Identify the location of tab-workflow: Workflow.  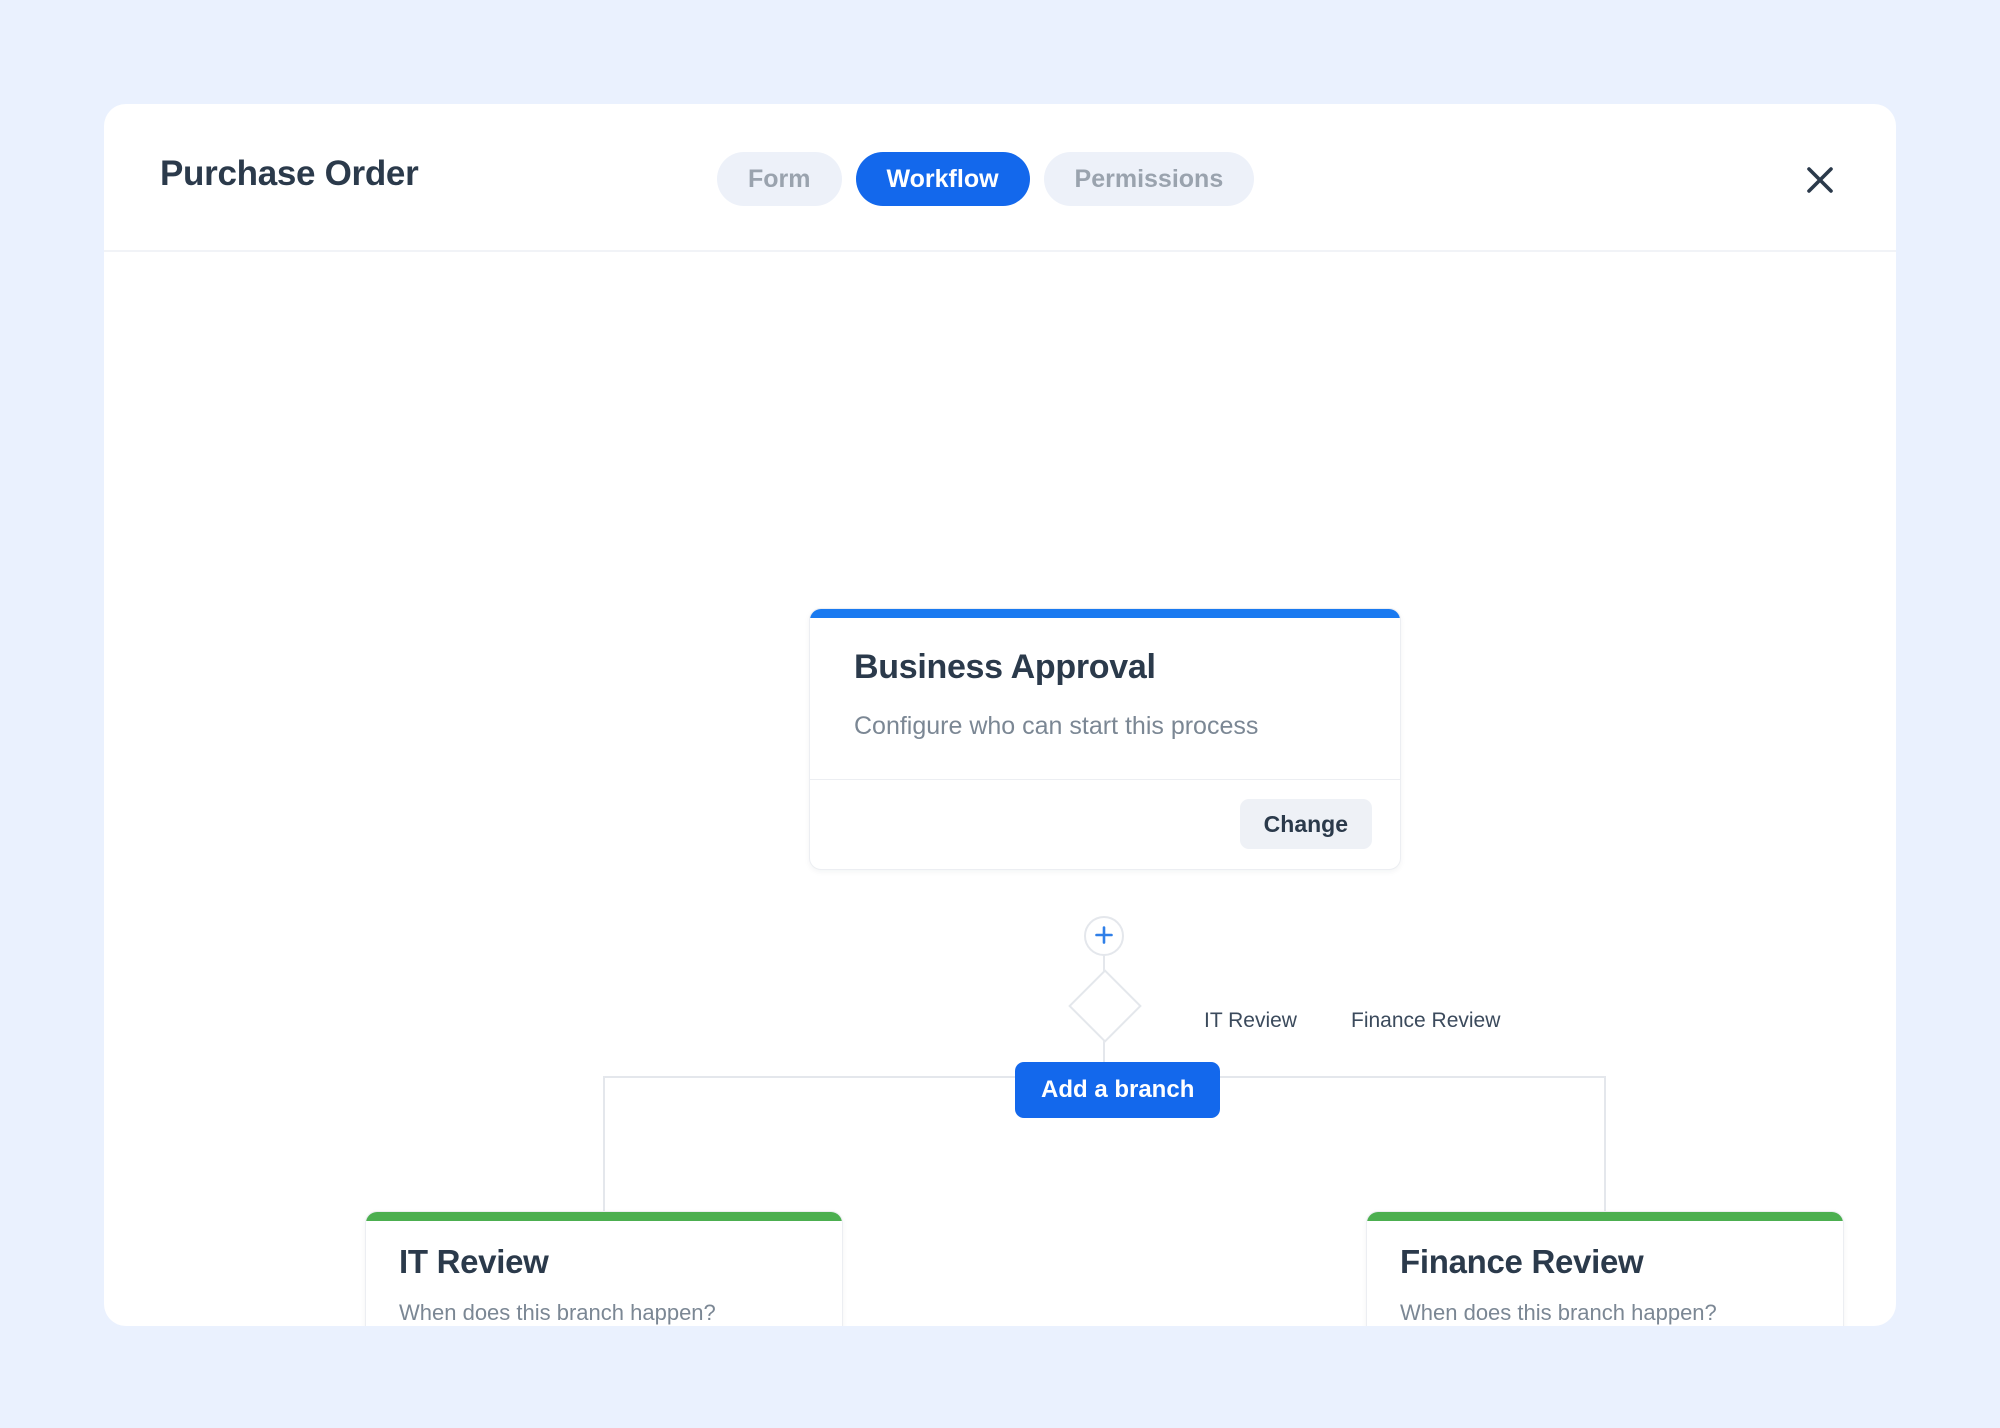
(942, 179).